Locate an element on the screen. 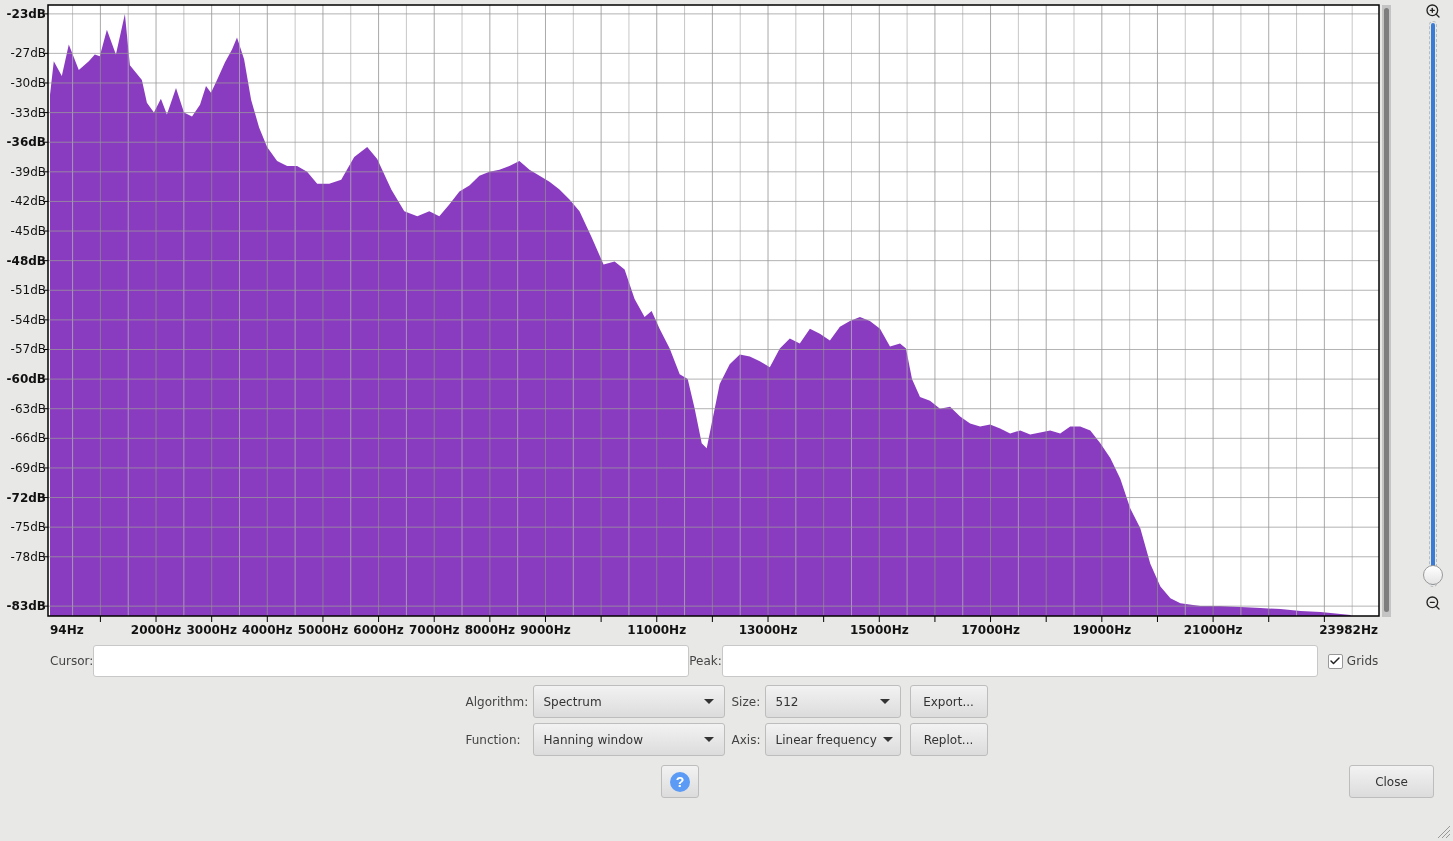 The image size is (1453, 841). grids-label: Grids is located at coordinates (1362, 661).